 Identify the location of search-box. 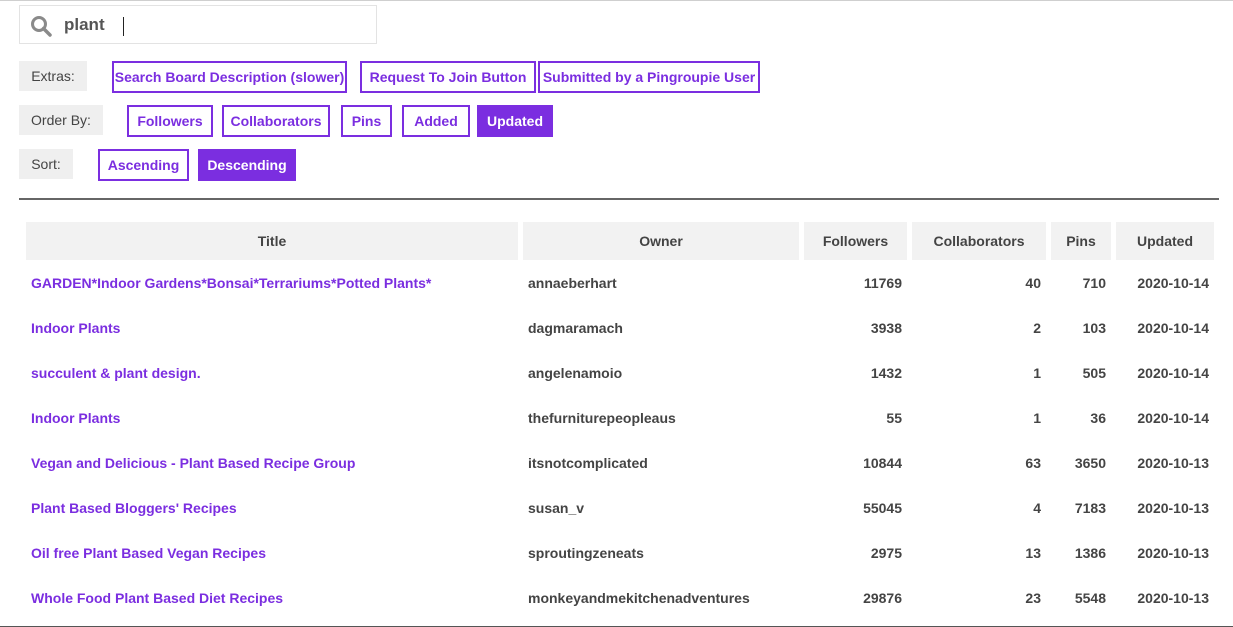
(198, 24).